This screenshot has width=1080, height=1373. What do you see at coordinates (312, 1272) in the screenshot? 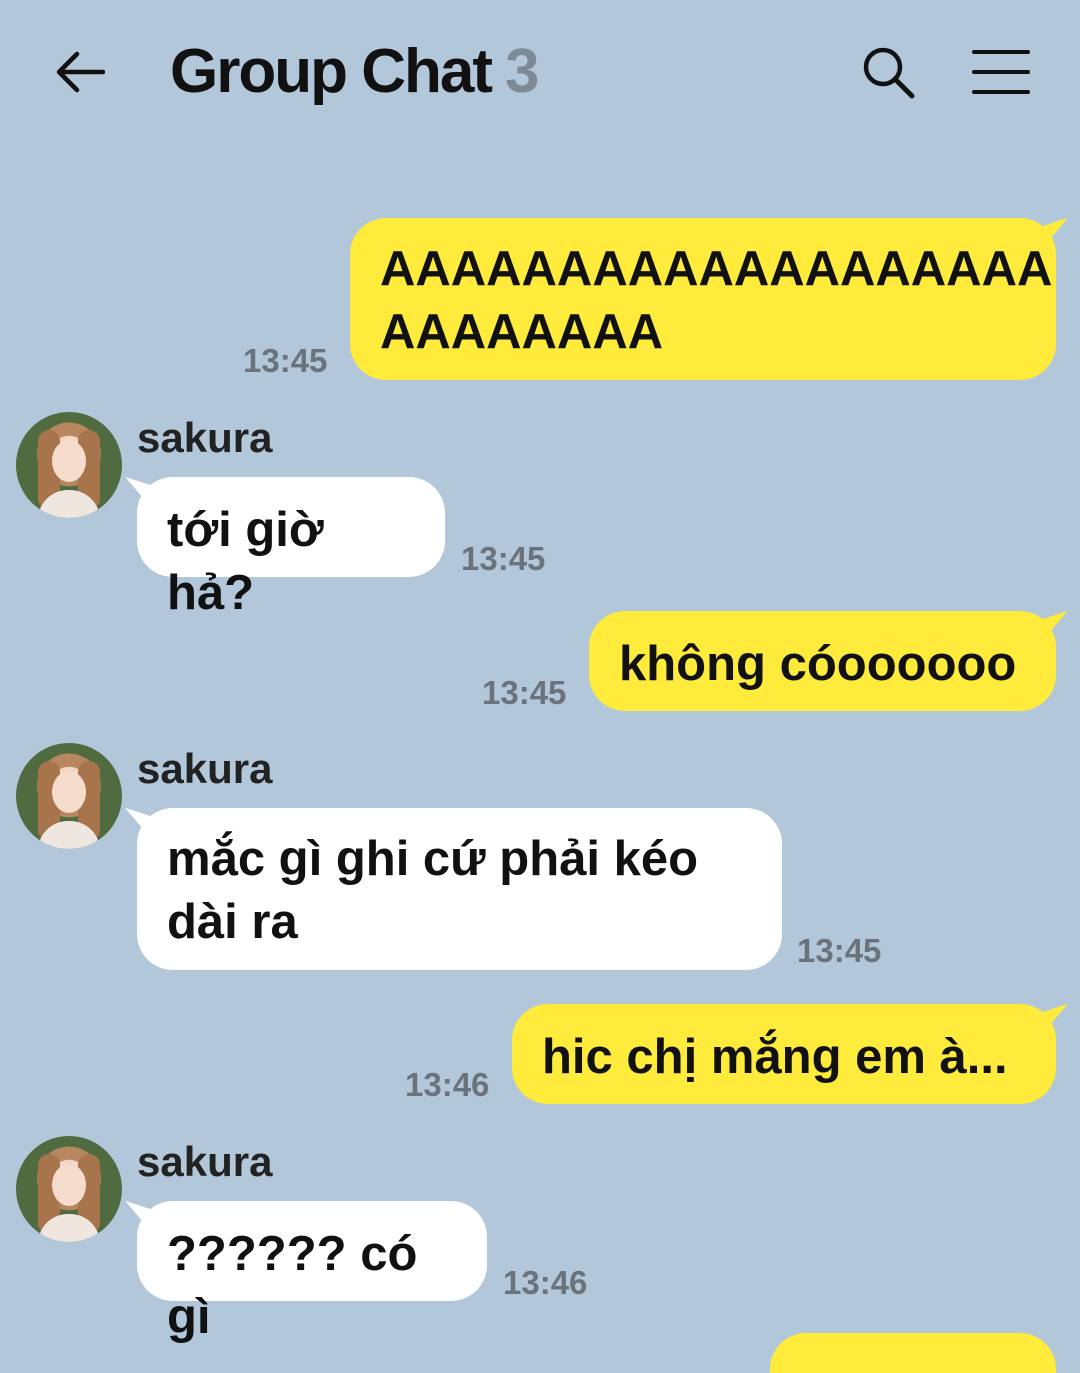
I see `message-bubble: ?????? có gì` at bounding box center [312, 1272].